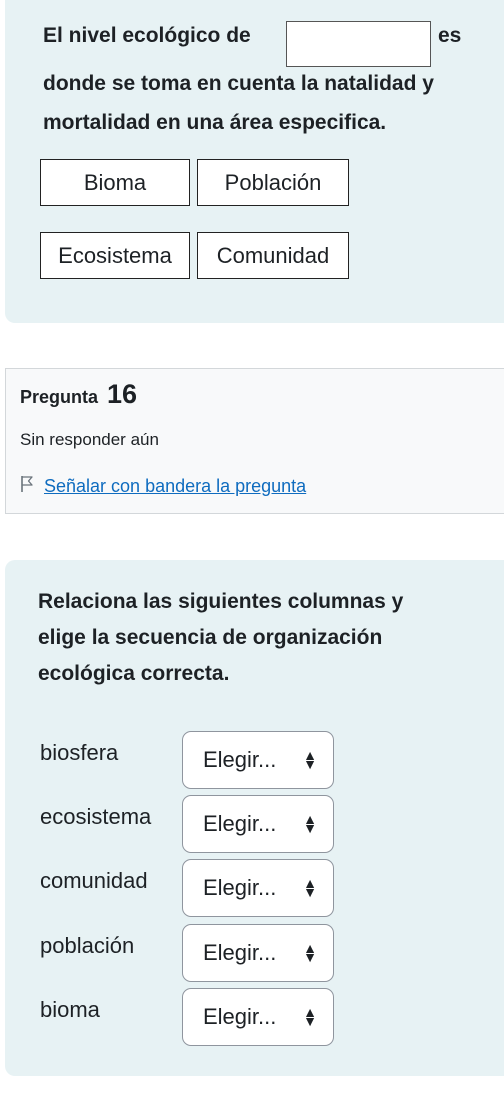 The width and height of the screenshot is (504, 1110). I want to click on match-label-bioma: bioma, so click(70, 1009).